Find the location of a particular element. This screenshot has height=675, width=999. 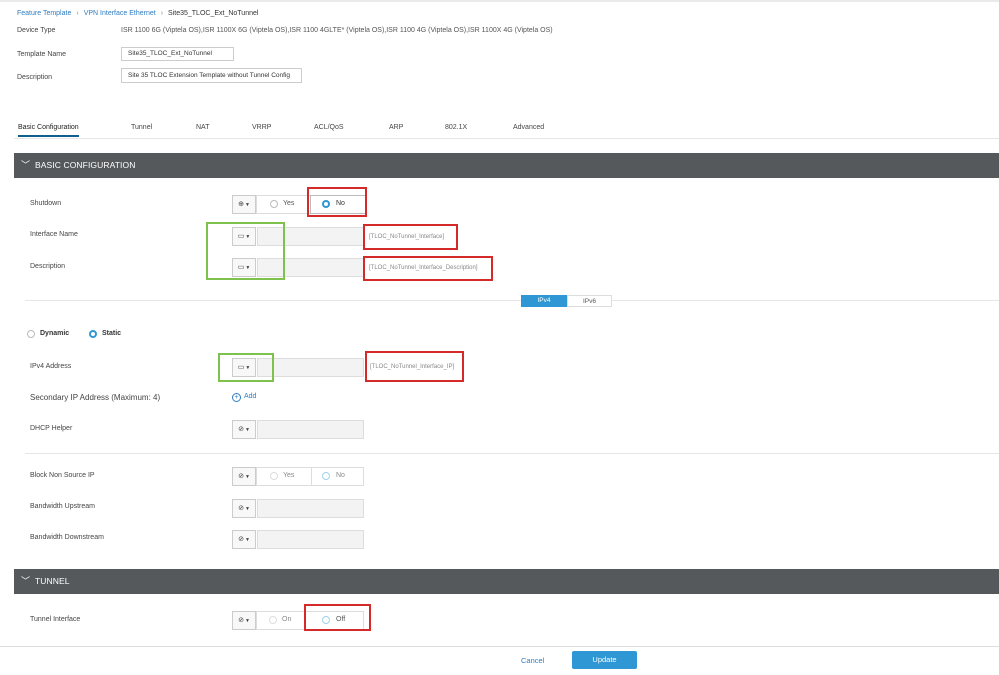

ipv4-address-variable: [TLOC_NoTunnel_Interface_IP] is located at coordinates (412, 367).